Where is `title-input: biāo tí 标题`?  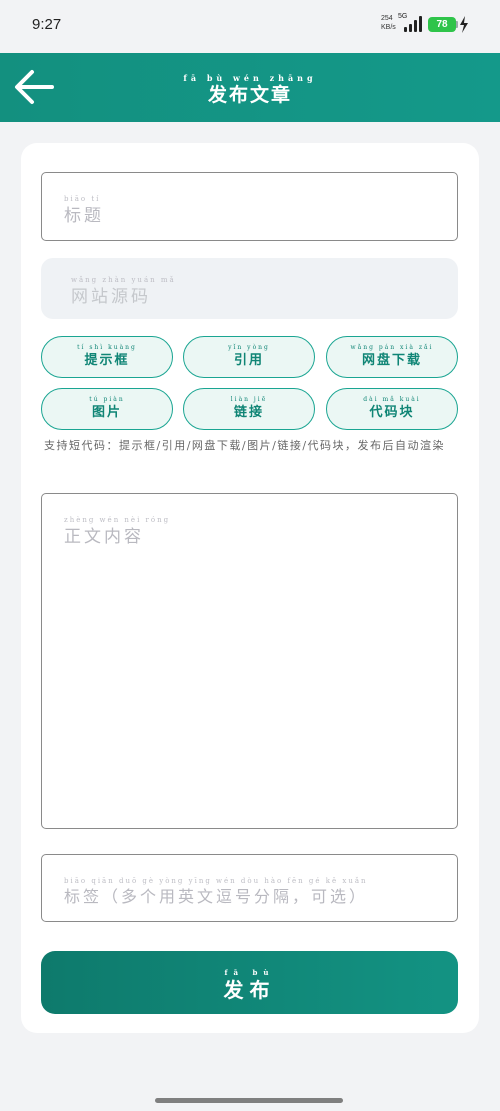
title-input: biāo tí 标题 is located at coordinates (249, 206).